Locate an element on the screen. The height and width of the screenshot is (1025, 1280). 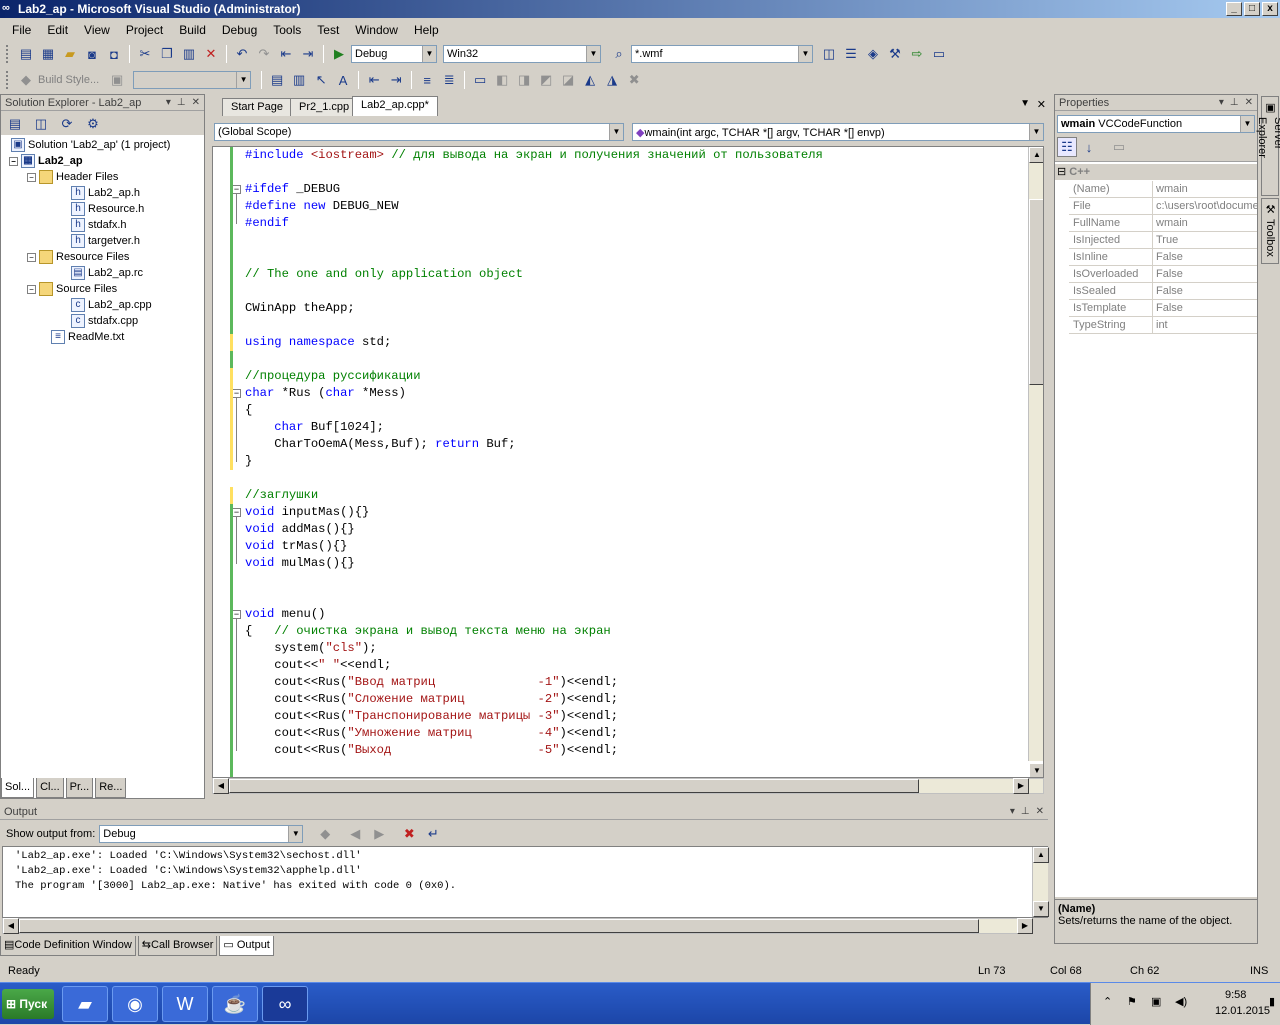
solution-explorer-icon: ◫ is located at coordinates (829, 54).